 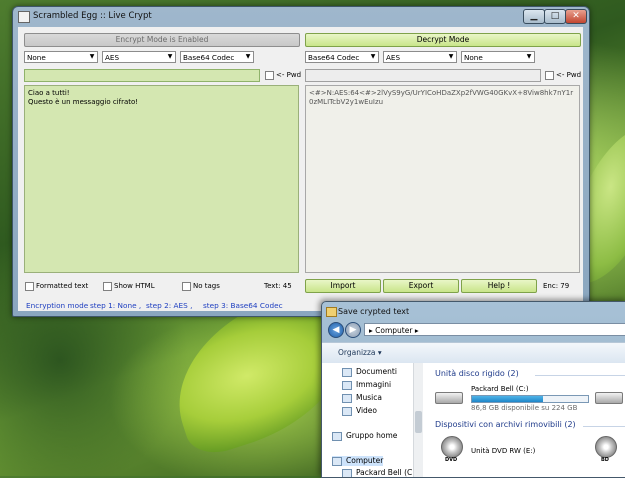 I want to click on close-button: ✕, so click(x=576, y=16).